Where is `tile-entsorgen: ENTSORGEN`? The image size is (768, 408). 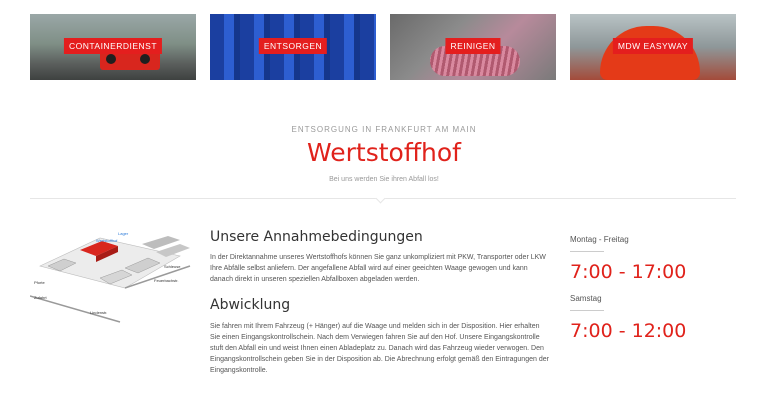
tile-entsorgen: ENTSORGEN is located at coordinates (293, 47).